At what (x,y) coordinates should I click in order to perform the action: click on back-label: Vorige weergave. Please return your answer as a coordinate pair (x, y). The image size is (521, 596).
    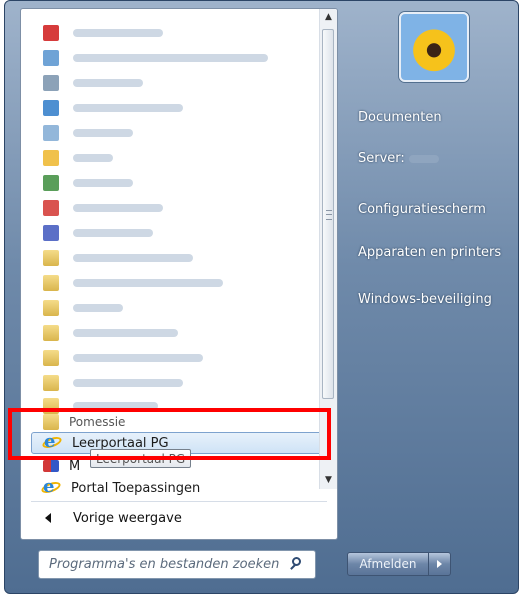
    Looking at the image, I should click on (127, 518).